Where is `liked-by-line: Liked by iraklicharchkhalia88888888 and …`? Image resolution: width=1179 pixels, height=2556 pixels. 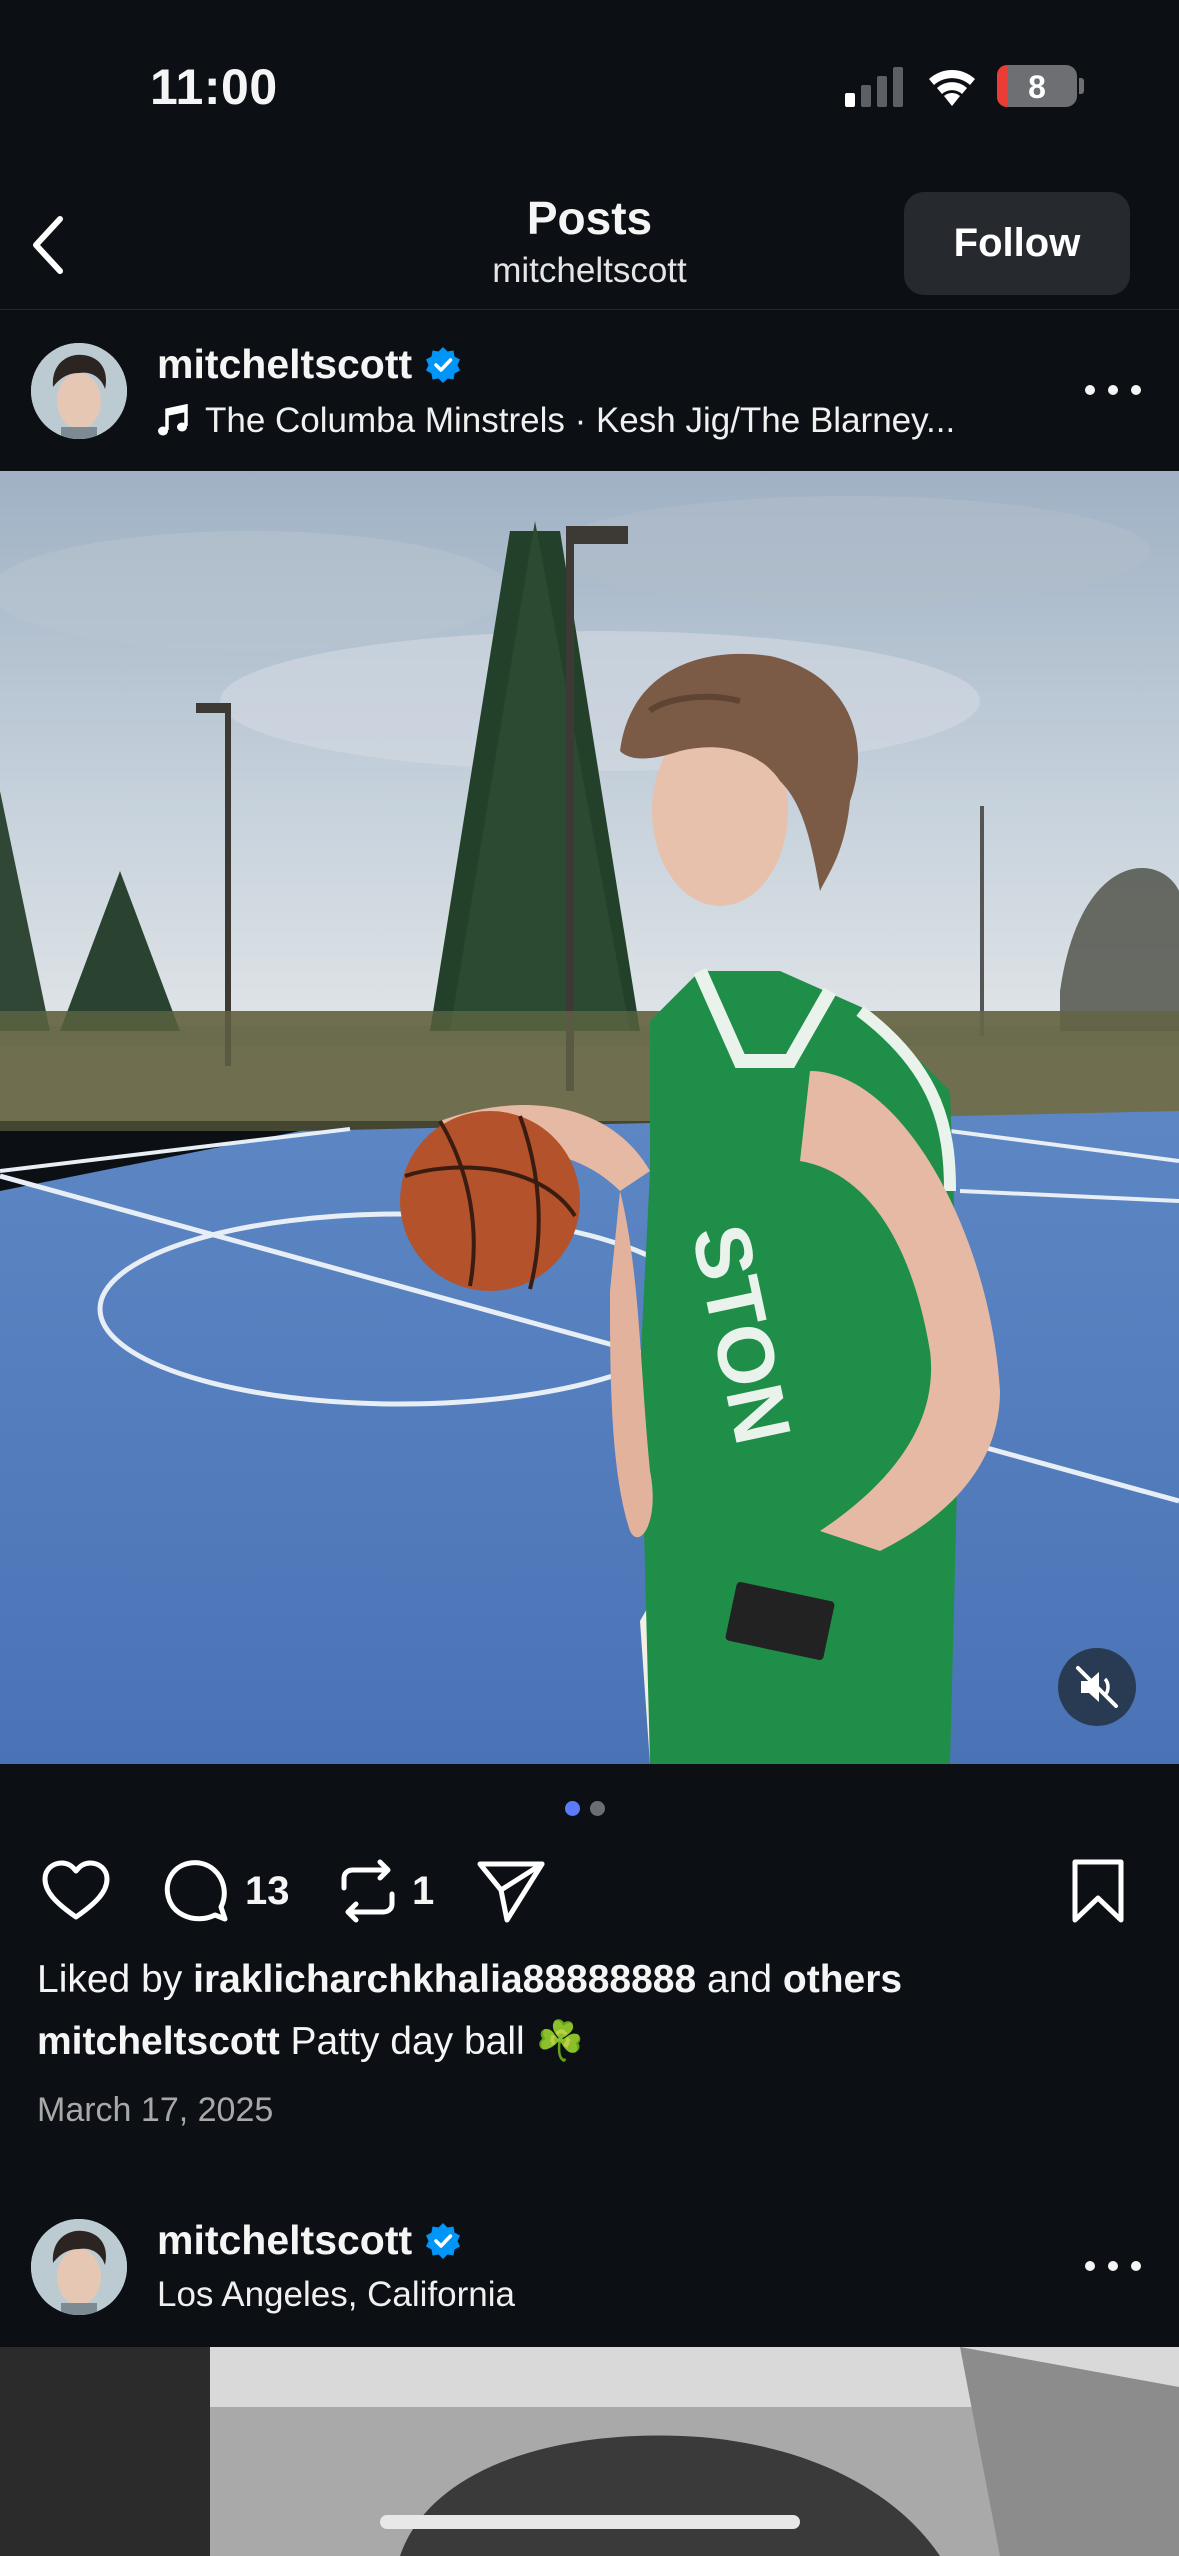
liked-by-line: Liked by iraklicharchkhalia88888888 and … is located at coordinates (469, 1980).